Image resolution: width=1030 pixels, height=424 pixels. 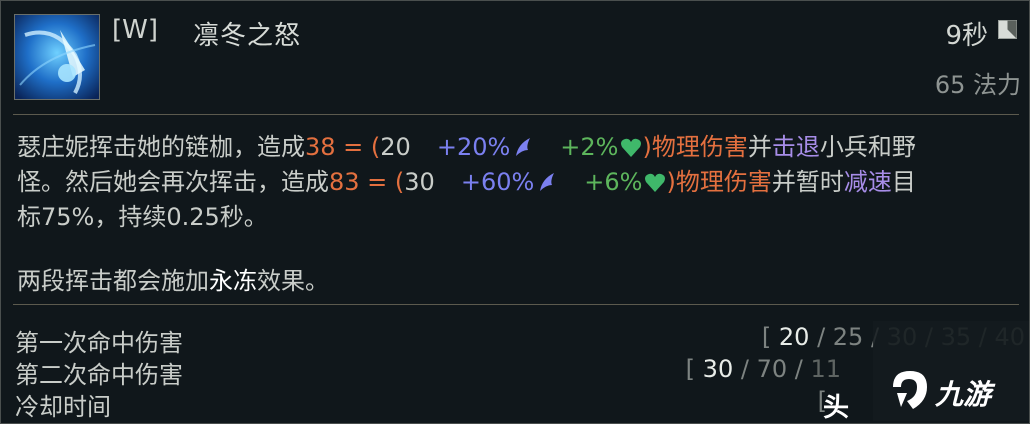 I want to click on stat-label: 冷却时间, so click(x=63, y=407).